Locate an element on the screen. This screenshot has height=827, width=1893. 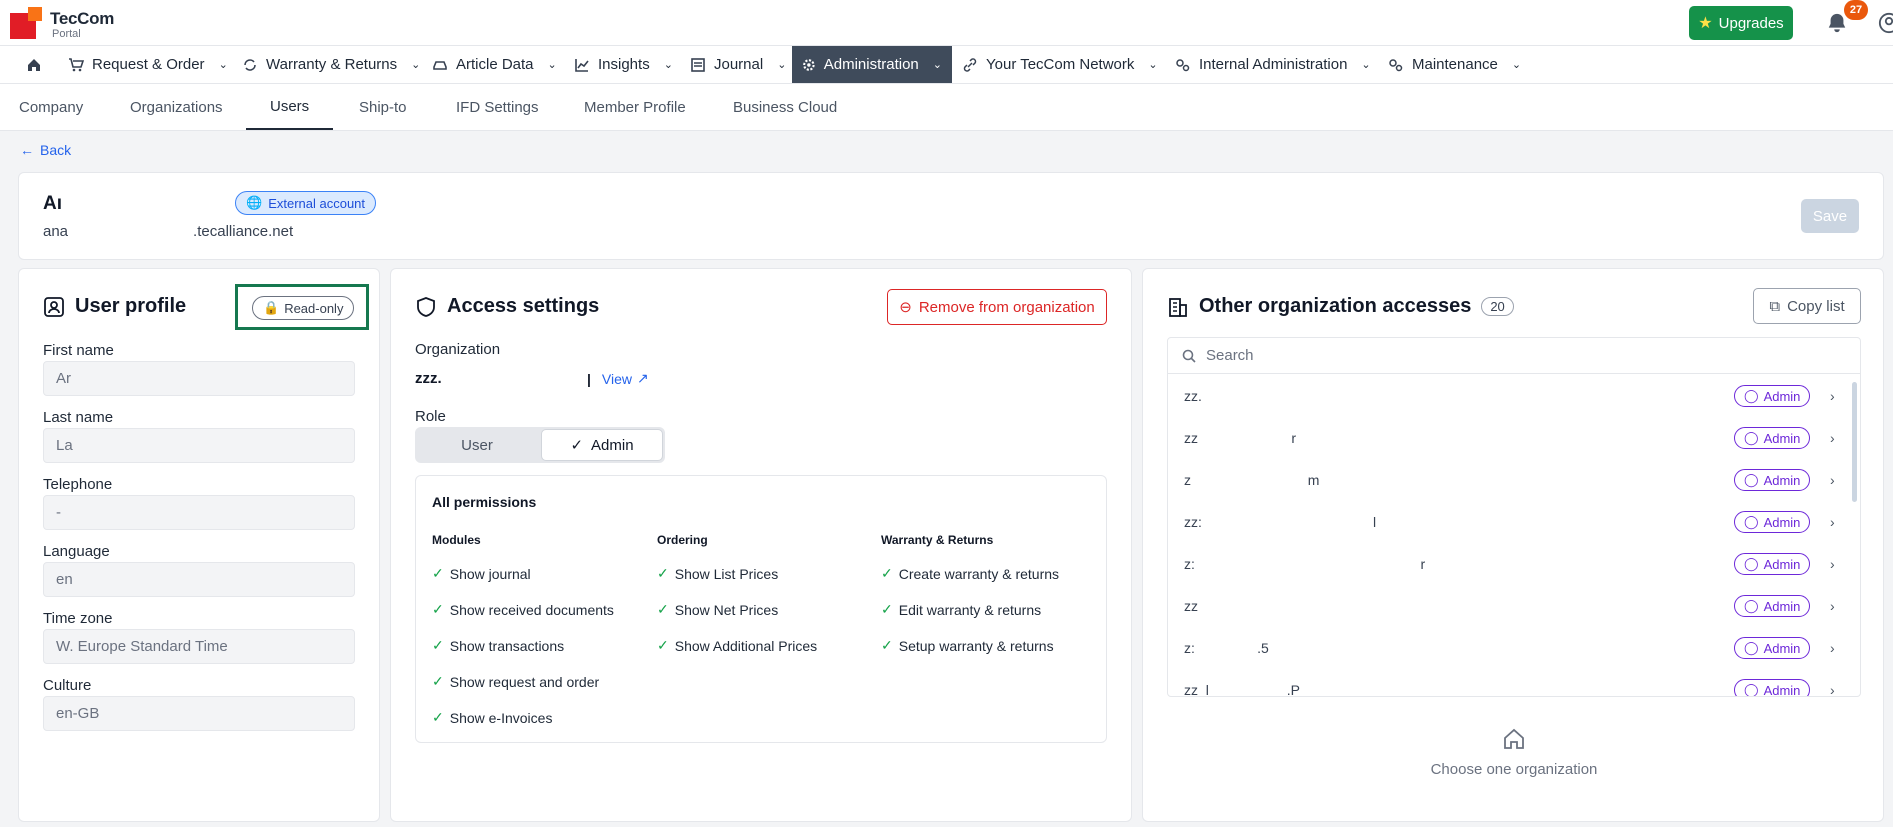
ordering-title: Ordering is located at coordinates (682, 540).